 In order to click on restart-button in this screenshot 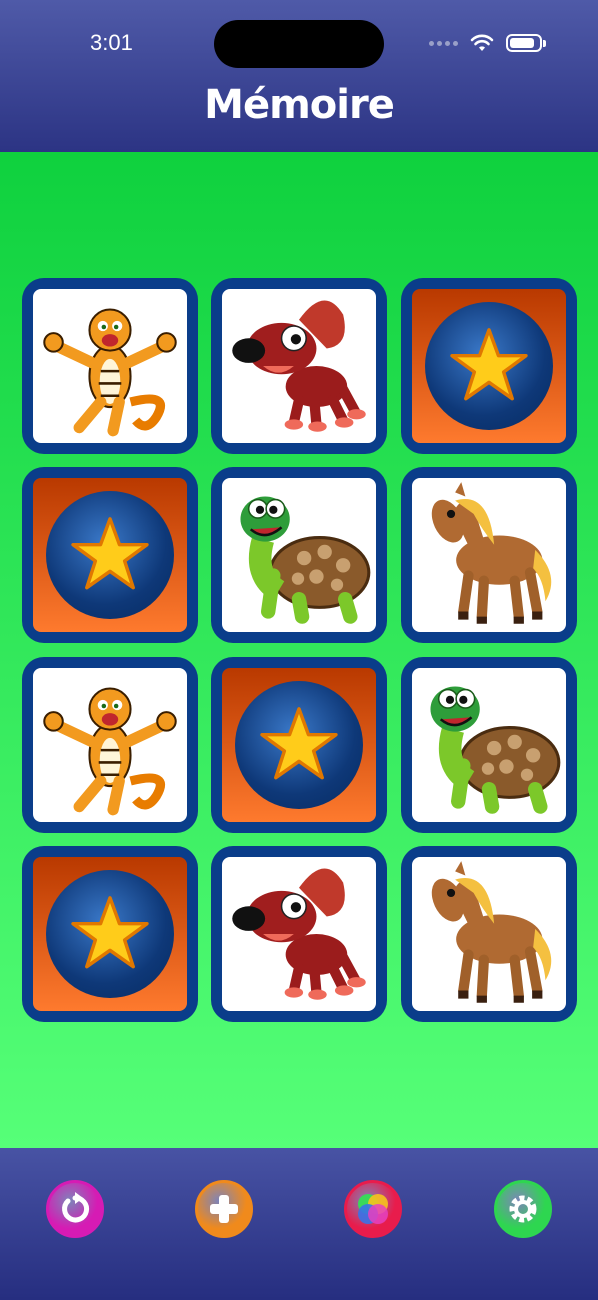, I will do `click(75, 1209)`.